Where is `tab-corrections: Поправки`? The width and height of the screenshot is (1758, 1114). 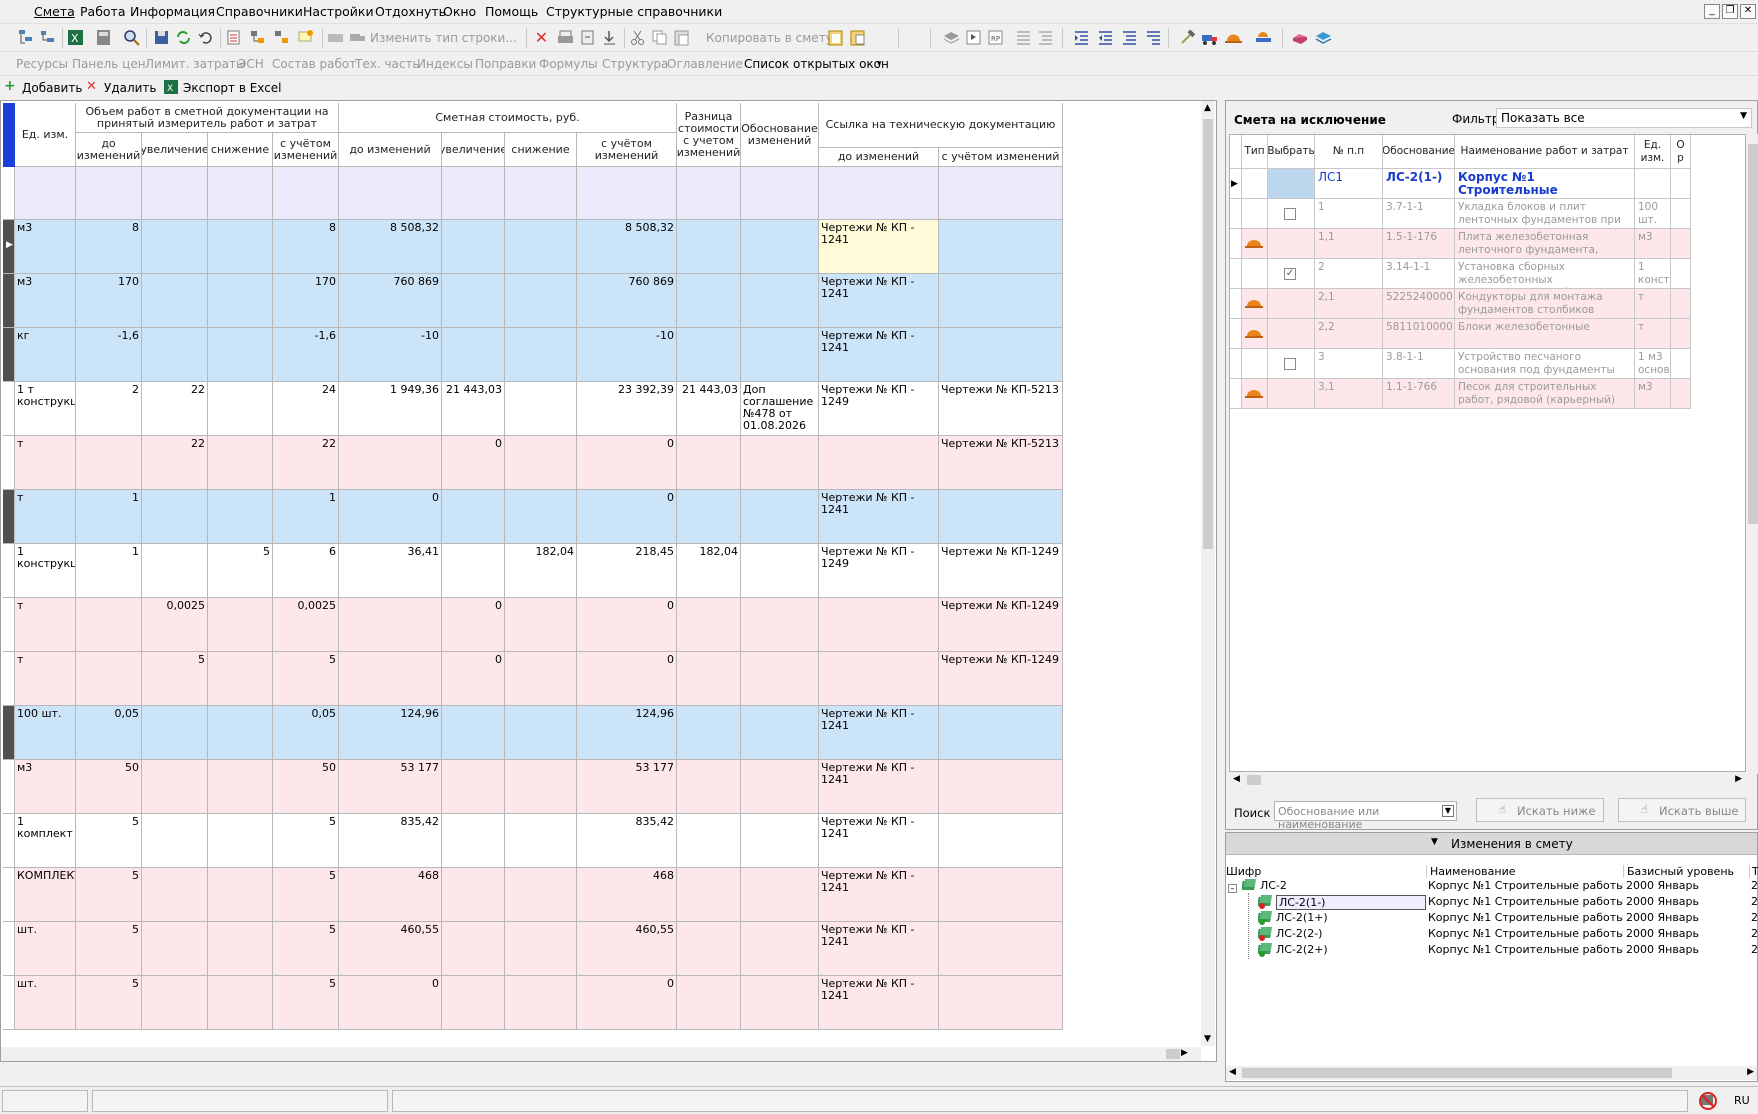 tab-corrections: Поправки is located at coordinates (505, 64).